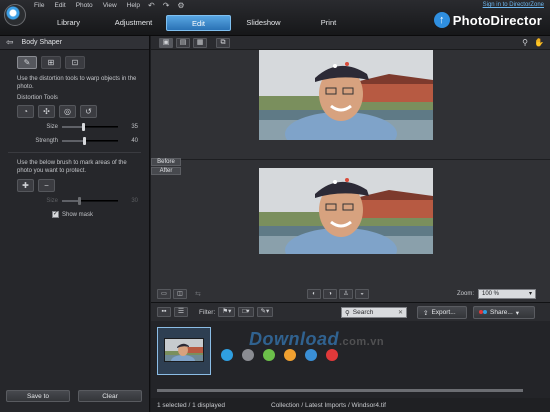  What do you see at coordinates (227, 312) in the screenshot?
I see `filter-flag-icon: ⚑▾` at bounding box center [227, 312].